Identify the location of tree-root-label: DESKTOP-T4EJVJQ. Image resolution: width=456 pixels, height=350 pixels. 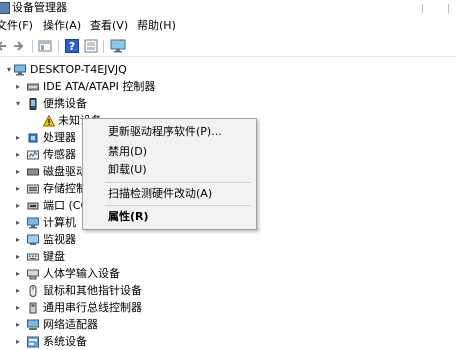
(78, 69).